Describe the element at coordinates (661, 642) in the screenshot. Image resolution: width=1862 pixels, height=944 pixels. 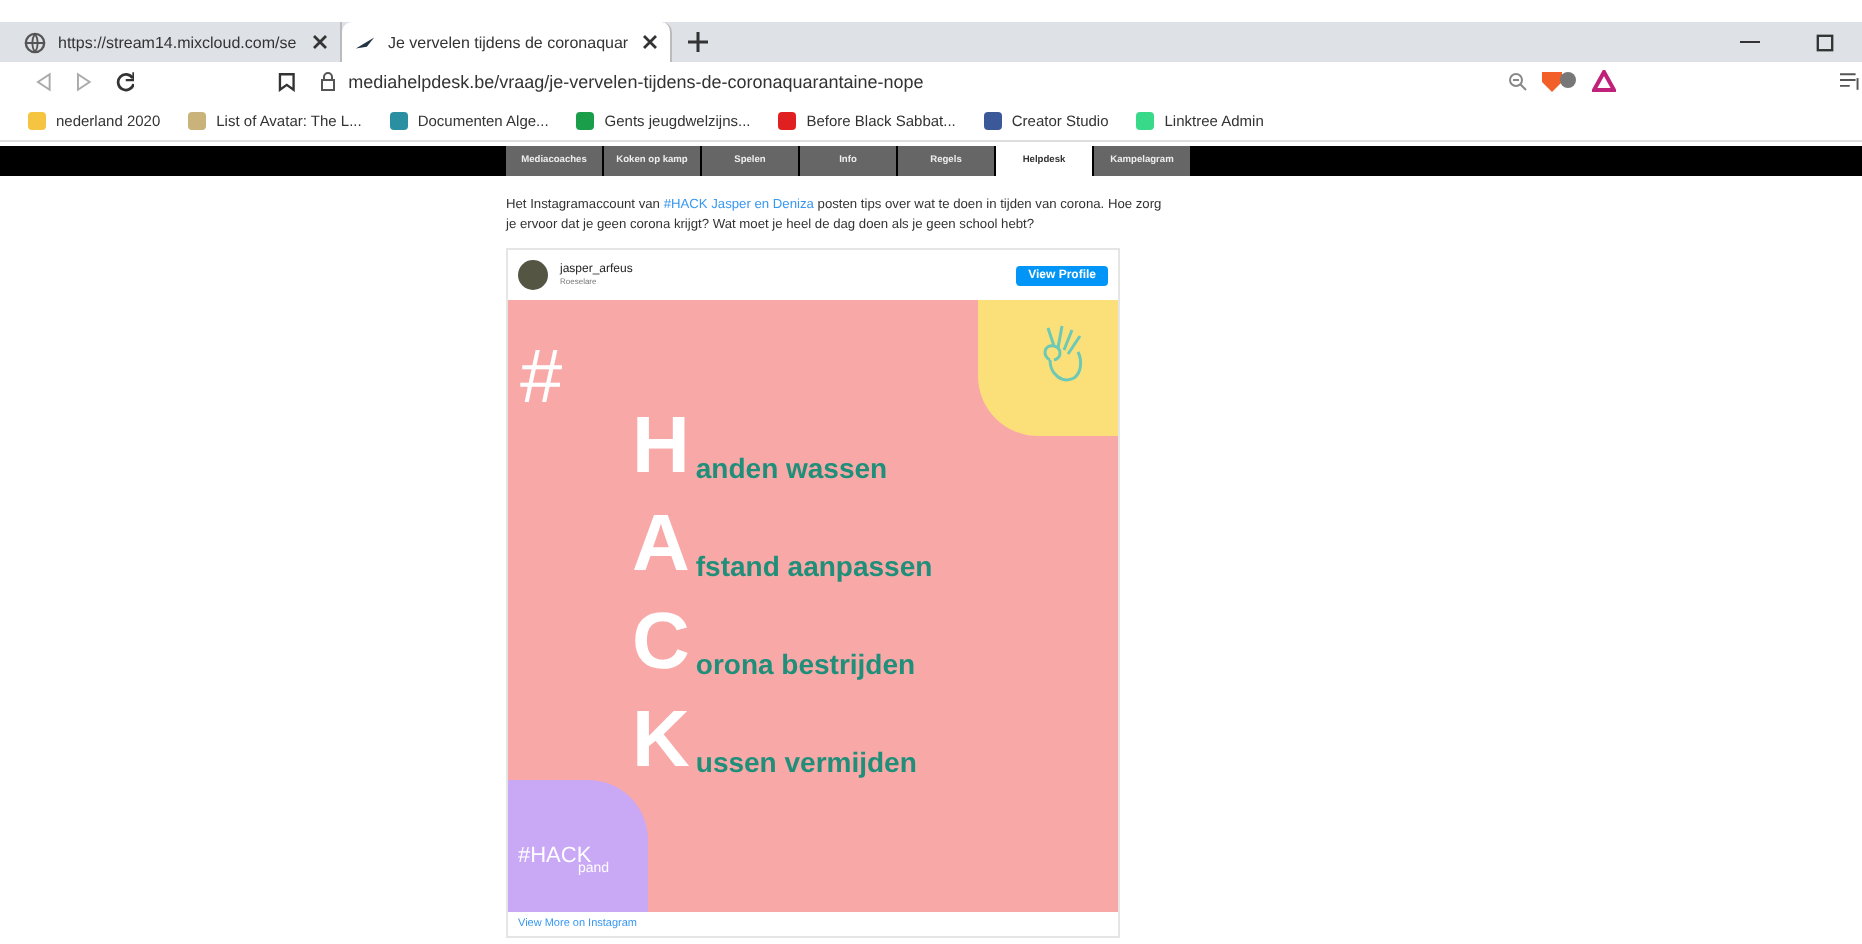
I see `acrostic-letter: C` at that location.